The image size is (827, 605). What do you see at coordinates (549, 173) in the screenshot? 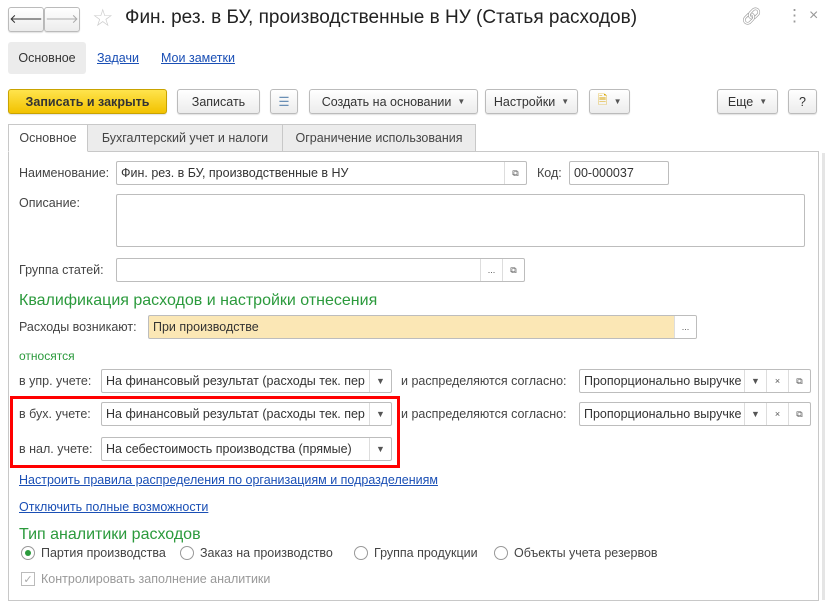
I see `code-label: Код:` at bounding box center [549, 173].